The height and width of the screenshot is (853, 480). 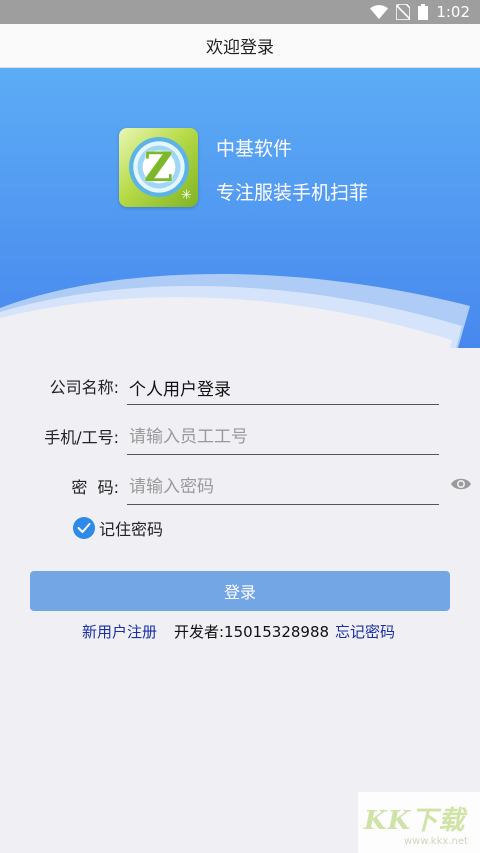 What do you see at coordinates (84, 528) in the screenshot?
I see `checkmark-icon` at bounding box center [84, 528].